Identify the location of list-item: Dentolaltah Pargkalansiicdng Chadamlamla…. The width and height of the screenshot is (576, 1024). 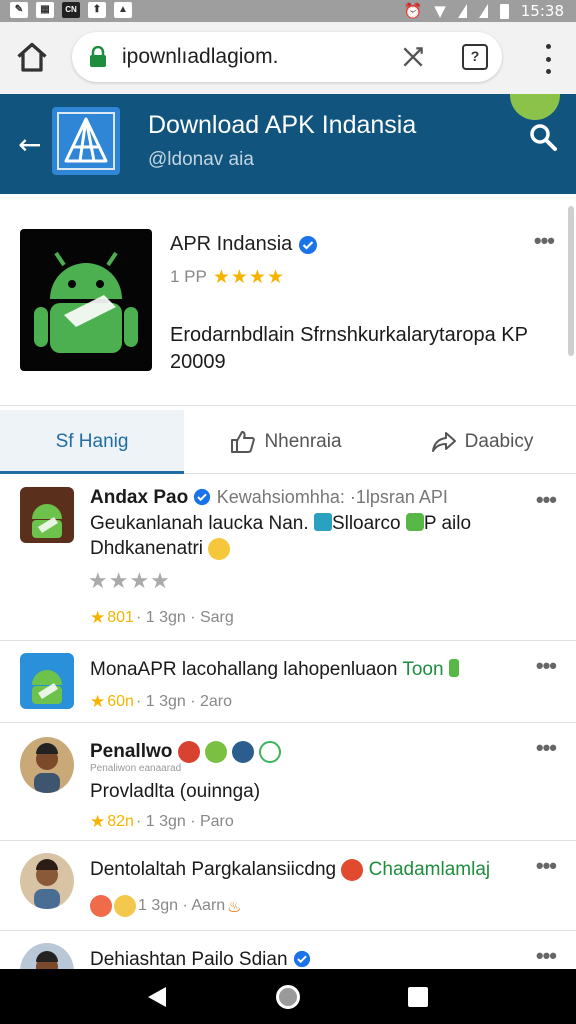
(288, 886).